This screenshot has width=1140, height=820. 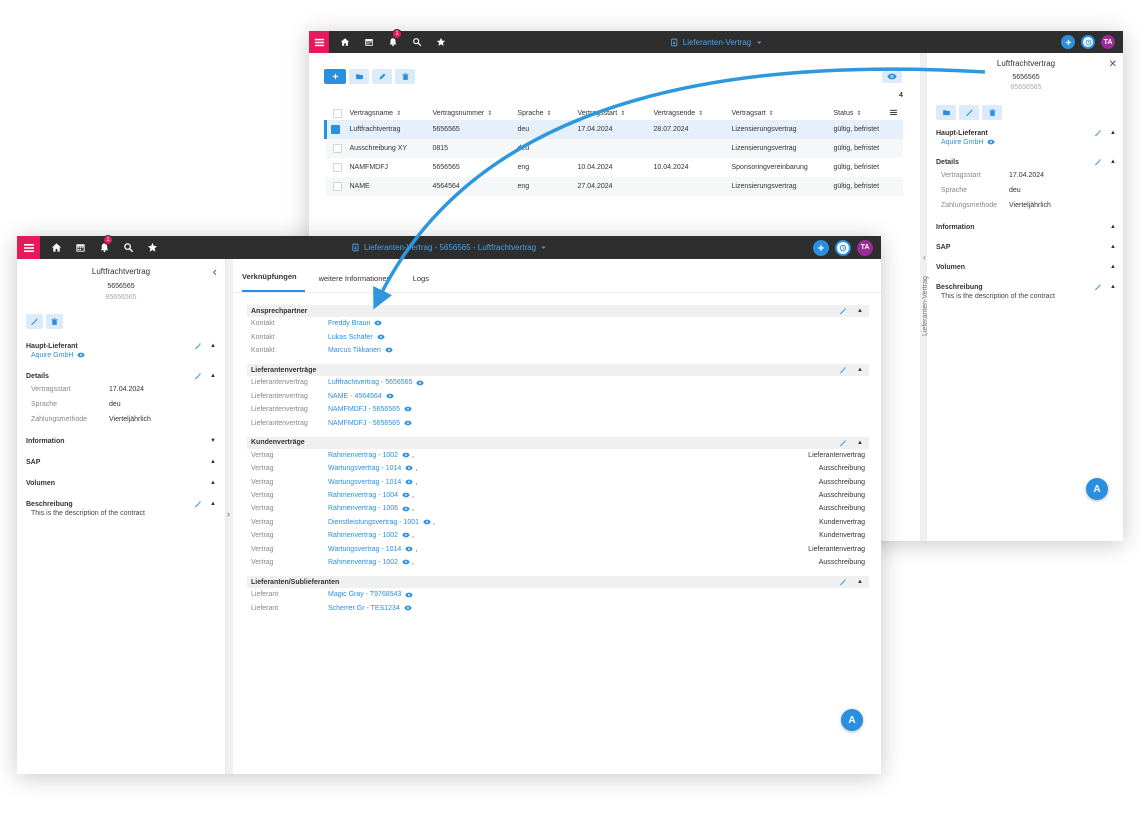 I want to click on select-all-checkbox, so click(x=337, y=113).